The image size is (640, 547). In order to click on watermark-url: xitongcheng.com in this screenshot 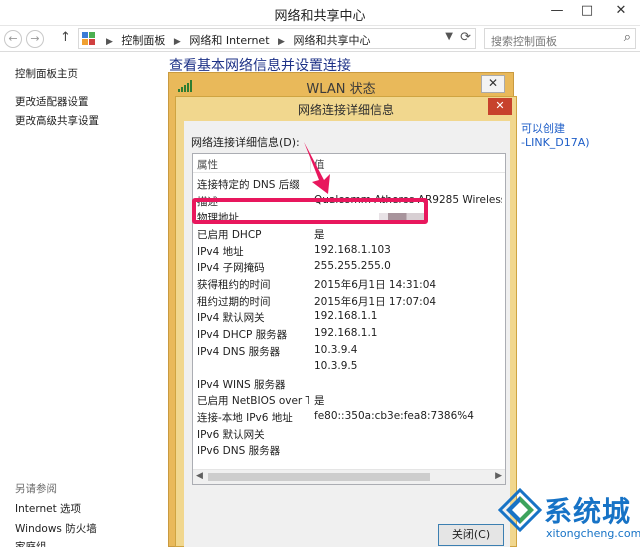, I will do `click(593, 533)`.